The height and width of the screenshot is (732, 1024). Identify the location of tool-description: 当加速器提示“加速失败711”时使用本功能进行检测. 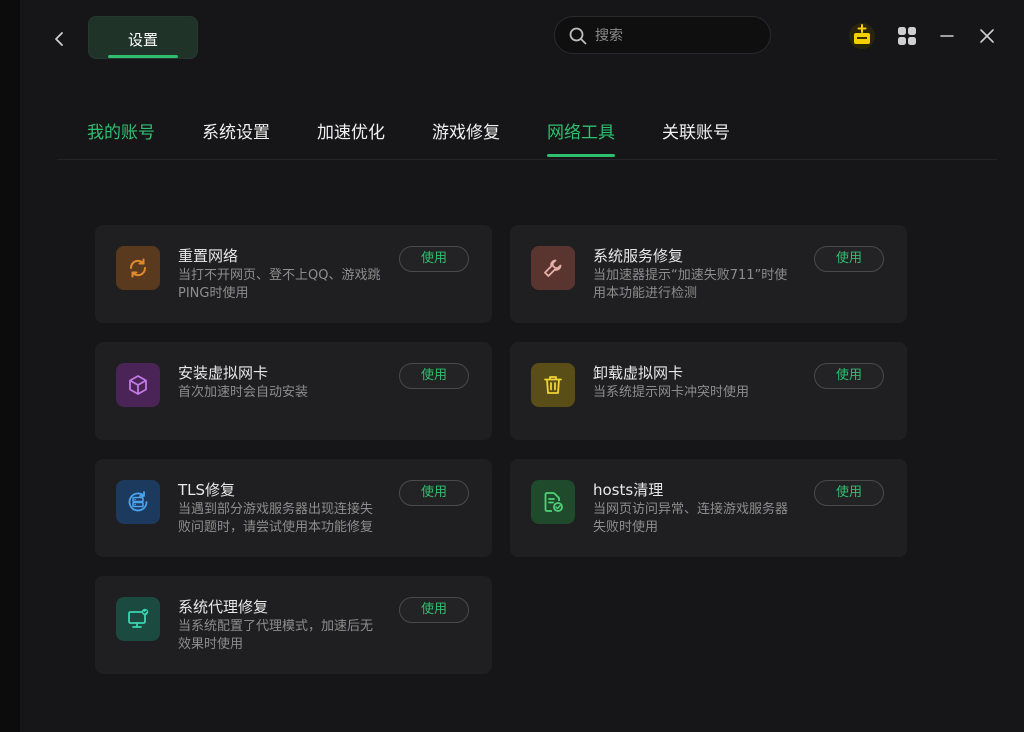
(690, 284).